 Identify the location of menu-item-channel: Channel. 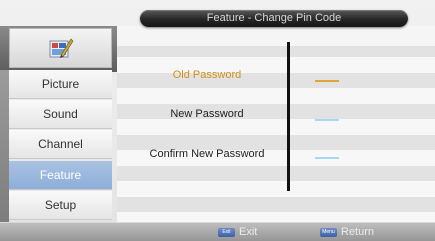
(60, 144).